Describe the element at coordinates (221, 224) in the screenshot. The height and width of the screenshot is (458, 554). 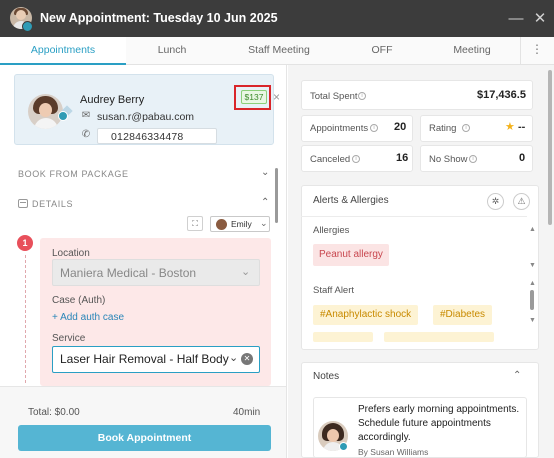
I see `staff-avatar` at that location.